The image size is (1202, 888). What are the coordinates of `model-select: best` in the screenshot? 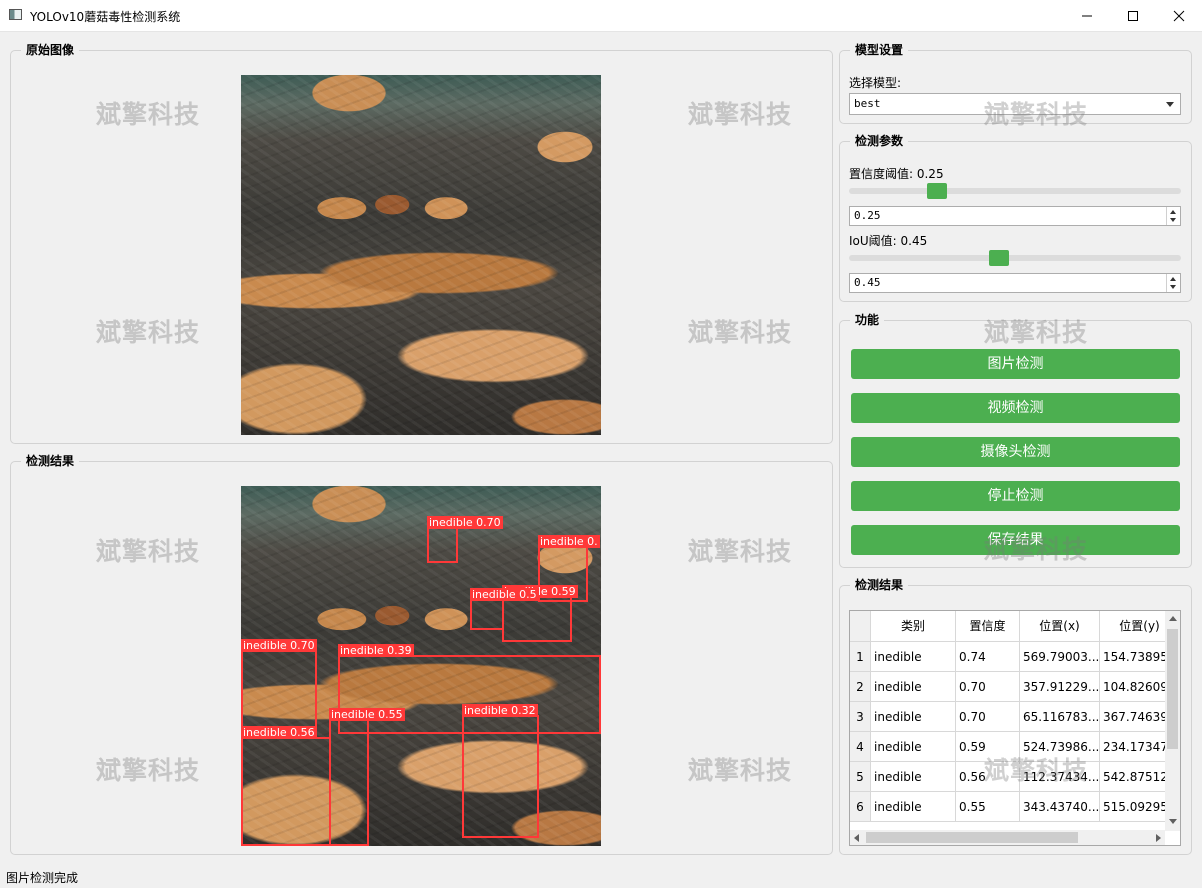 It's located at (1015, 104).